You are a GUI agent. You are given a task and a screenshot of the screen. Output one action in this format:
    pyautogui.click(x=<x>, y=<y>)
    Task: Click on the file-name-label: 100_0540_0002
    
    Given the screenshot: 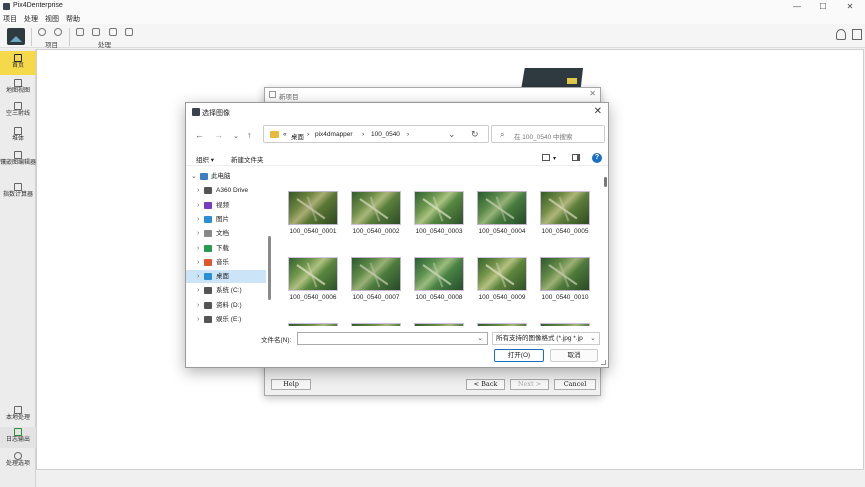 What is the action you would take?
    pyautogui.click(x=376, y=231)
    